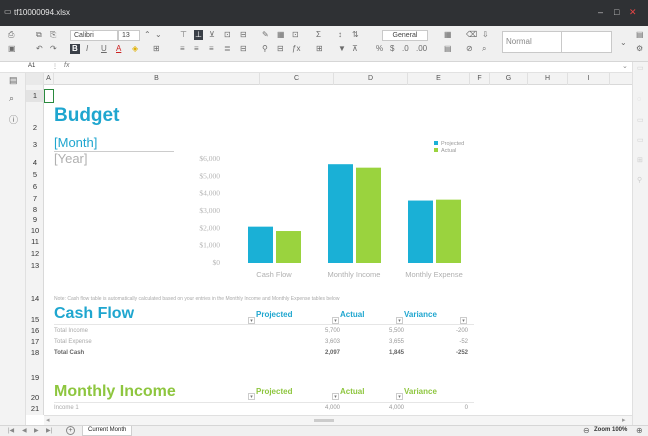 Image resolution: width=648 pixels, height=436 pixels. What do you see at coordinates (392, 49) in the screenshot?
I see `currency-icon: $` at bounding box center [392, 49].